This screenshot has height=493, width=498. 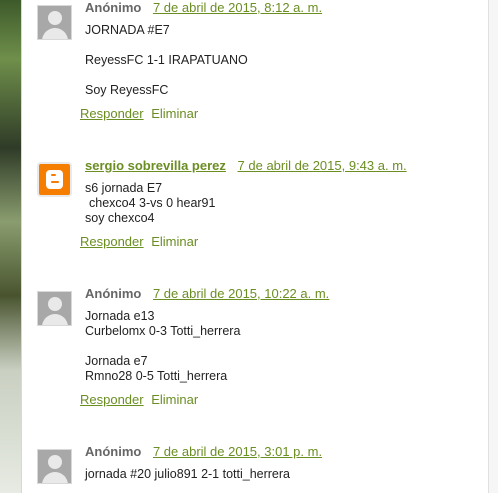 I want to click on comment-text-line: Jornada e7, so click(x=116, y=361).